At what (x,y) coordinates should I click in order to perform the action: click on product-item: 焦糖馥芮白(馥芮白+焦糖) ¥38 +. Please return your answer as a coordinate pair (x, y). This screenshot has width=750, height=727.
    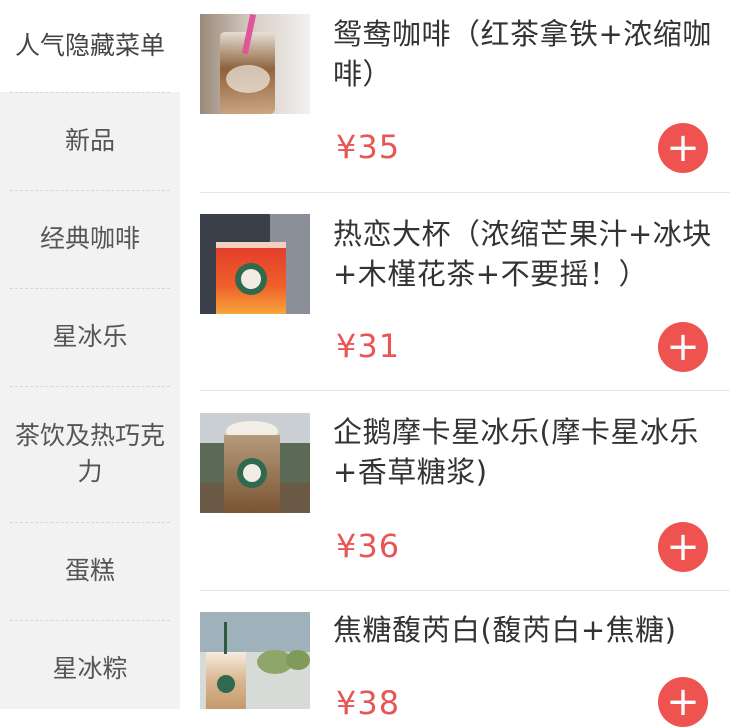
    Looking at the image, I should click on (465, 658).